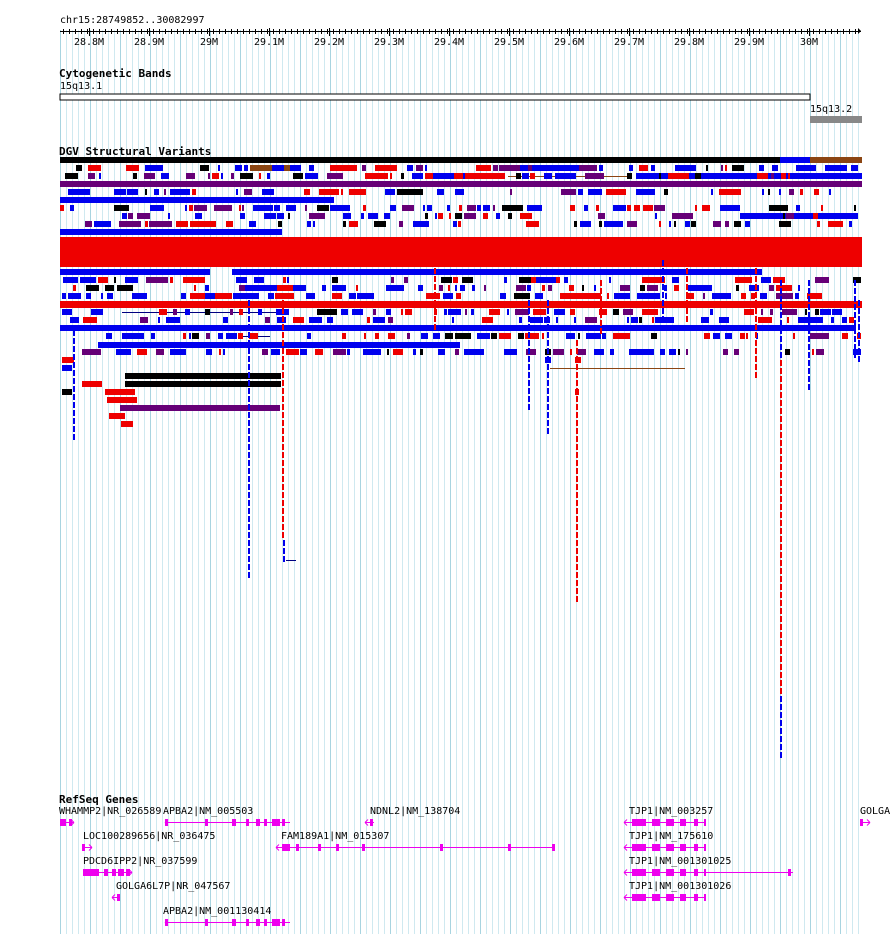 The width and height of the screenshot is (890, 934). Describe the element at coordinates (115, 73) in the screenshot. I see `cytoband-track-title: Cytogenetic Bands` at that location.